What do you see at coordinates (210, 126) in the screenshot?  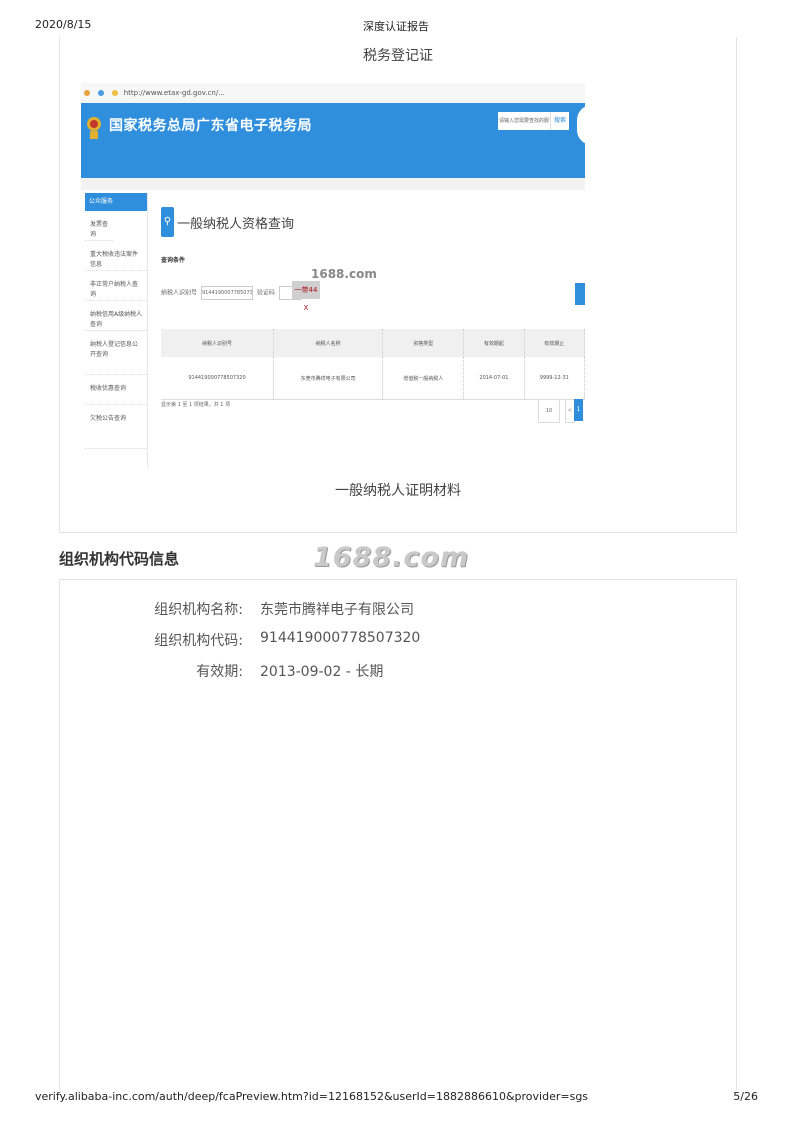 I see `banner-title: 国家税务总局广东省电子税务局` at bounding box center [210, 126].